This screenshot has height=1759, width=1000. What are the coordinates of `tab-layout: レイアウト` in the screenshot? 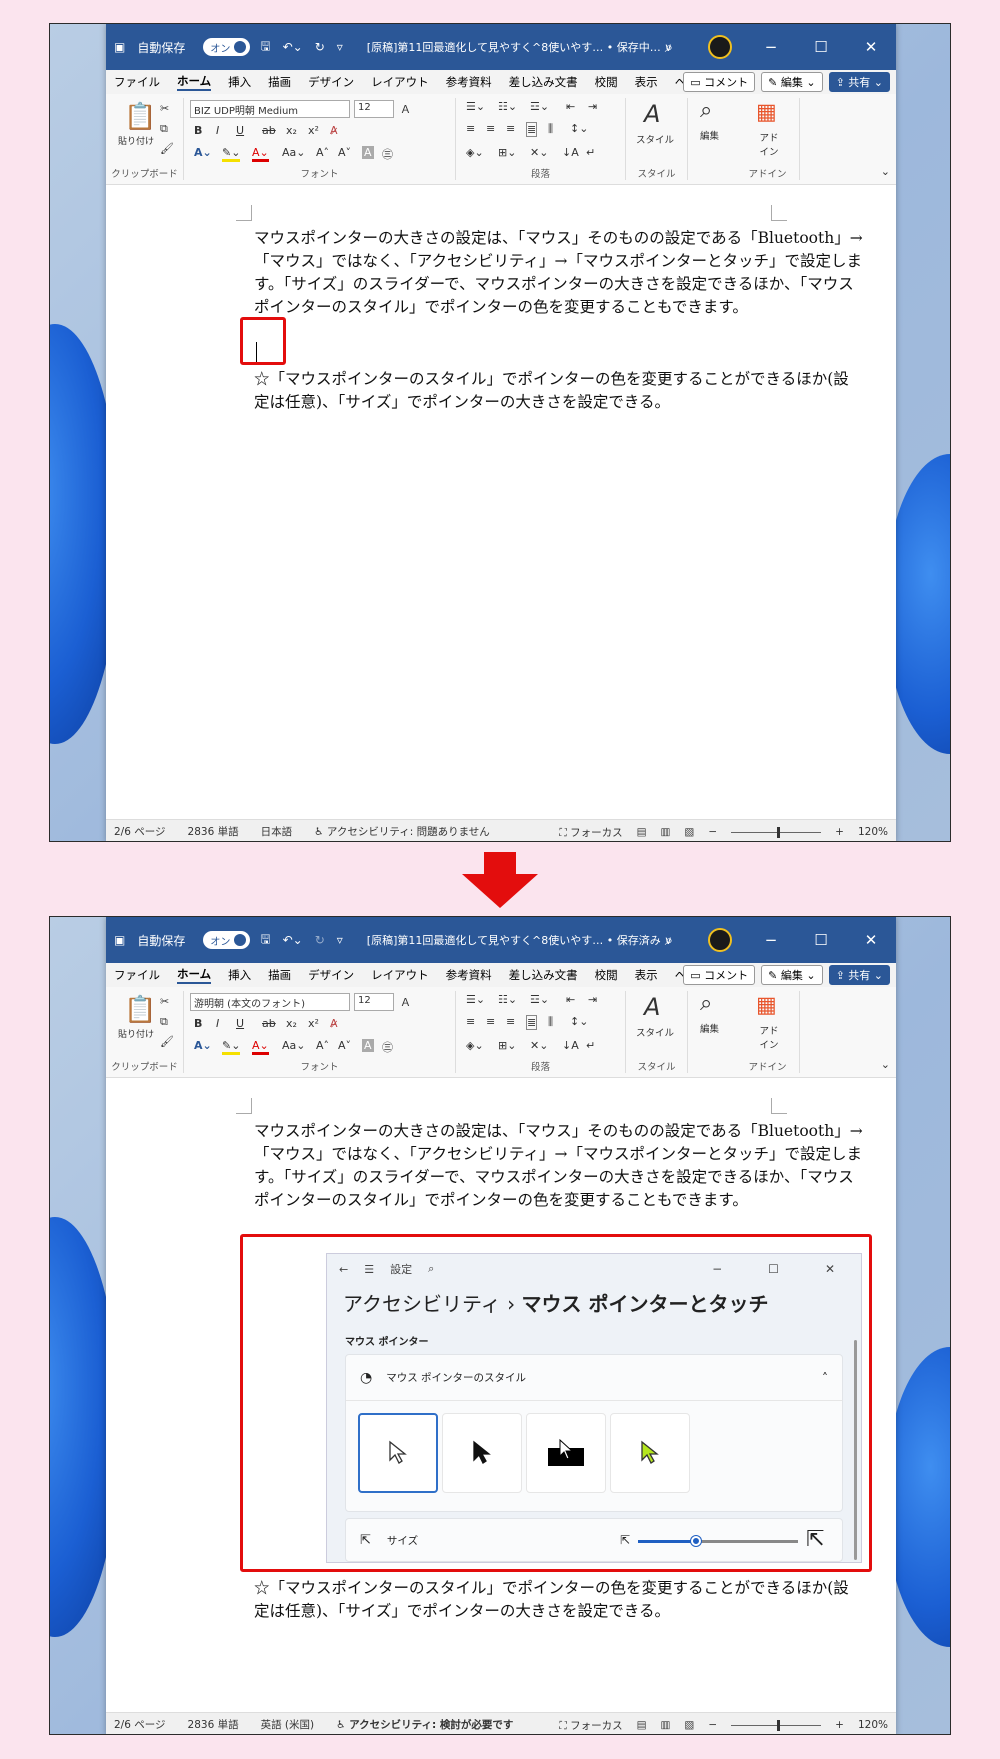 It's located at (400, 82).